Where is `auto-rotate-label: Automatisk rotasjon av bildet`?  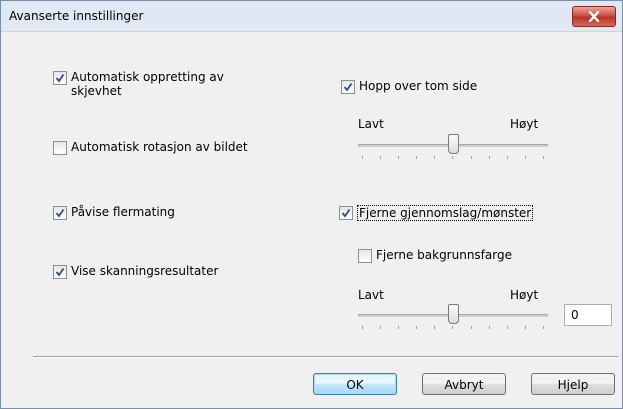 auto-rotate-label: Automatisk rotasjon av bildet is located at coordinates (159, 147).